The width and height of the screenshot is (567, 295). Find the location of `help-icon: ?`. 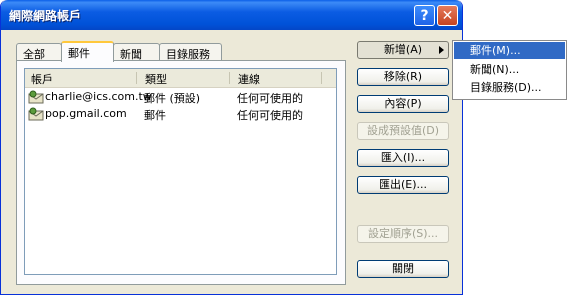

help-icon: ? is located at coordinates (424, 15).